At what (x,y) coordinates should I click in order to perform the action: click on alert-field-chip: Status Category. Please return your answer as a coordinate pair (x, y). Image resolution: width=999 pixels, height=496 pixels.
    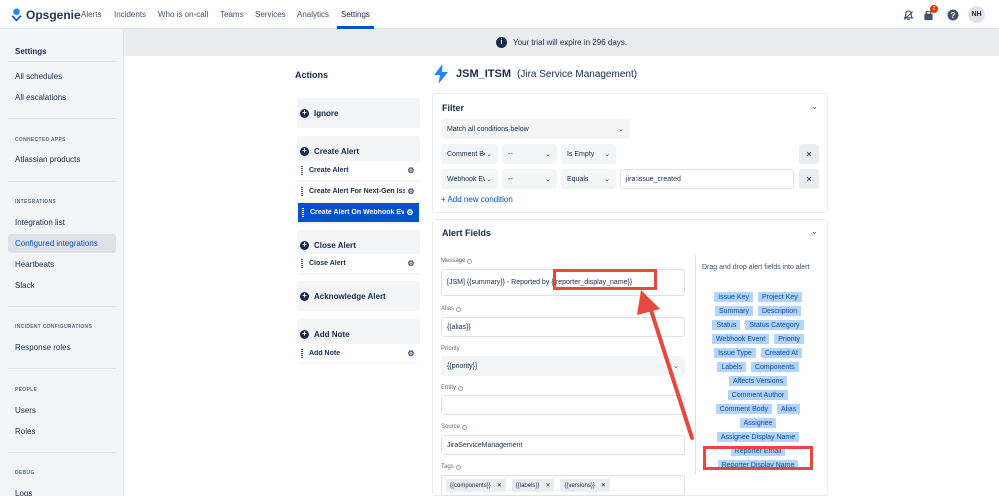
    Looking at the image, I should click on (774, 325).